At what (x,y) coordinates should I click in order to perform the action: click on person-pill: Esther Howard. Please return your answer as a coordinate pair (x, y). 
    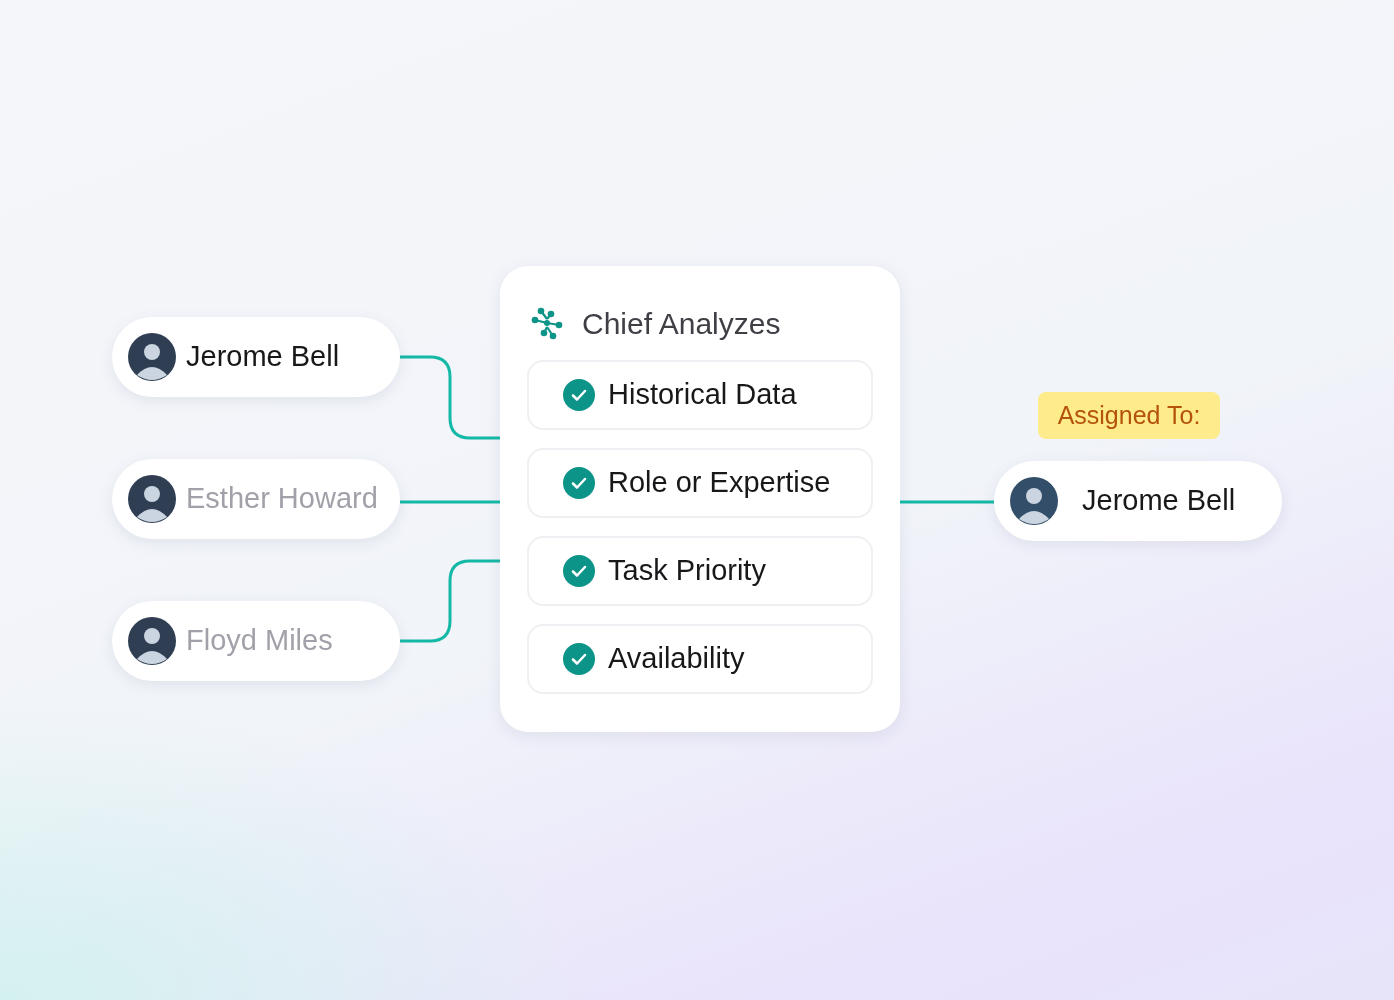
    Looking at the image, I should click on (256, 499).